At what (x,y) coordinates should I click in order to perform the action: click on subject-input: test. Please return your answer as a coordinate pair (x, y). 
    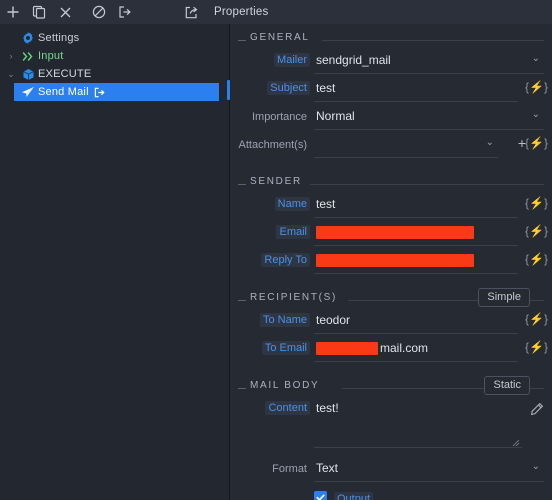
    Looking at the image, I should click on (416, 90).